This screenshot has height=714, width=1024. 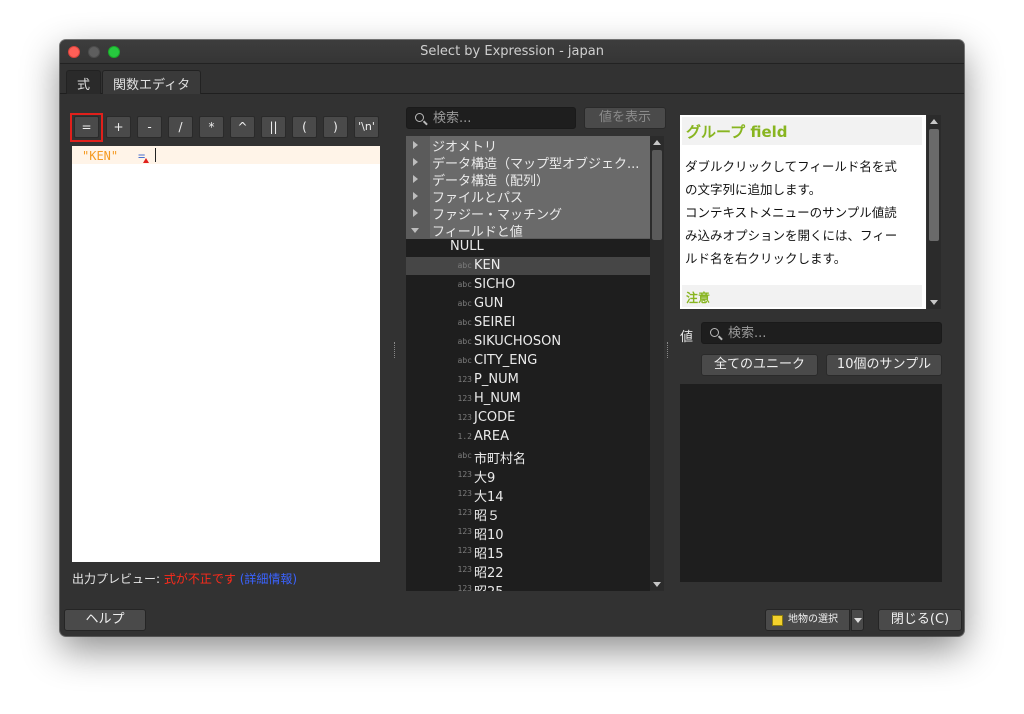 What do you see at coordinates (155, 155) in the screenshot?
I see `text-caret` at bounding box center [155, 155].